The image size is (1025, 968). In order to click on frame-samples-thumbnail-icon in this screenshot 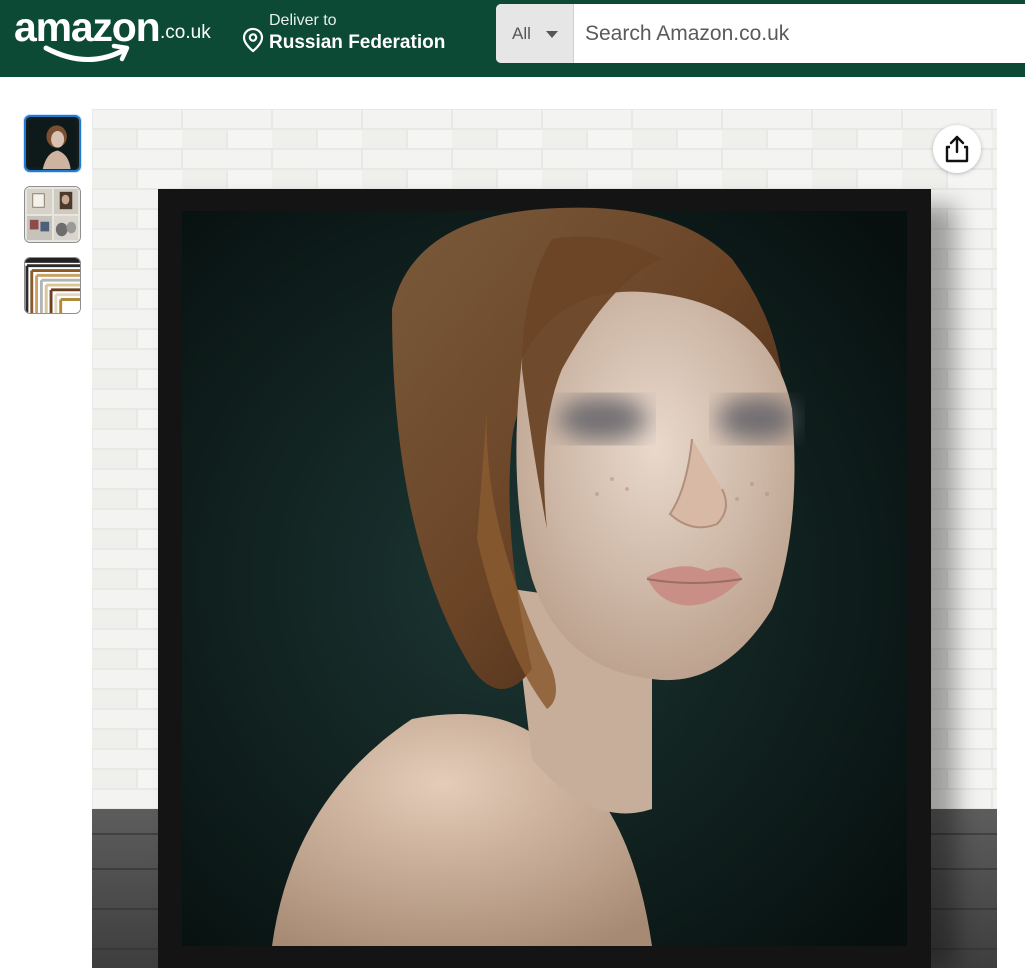, I will do `click(52, 285)`.